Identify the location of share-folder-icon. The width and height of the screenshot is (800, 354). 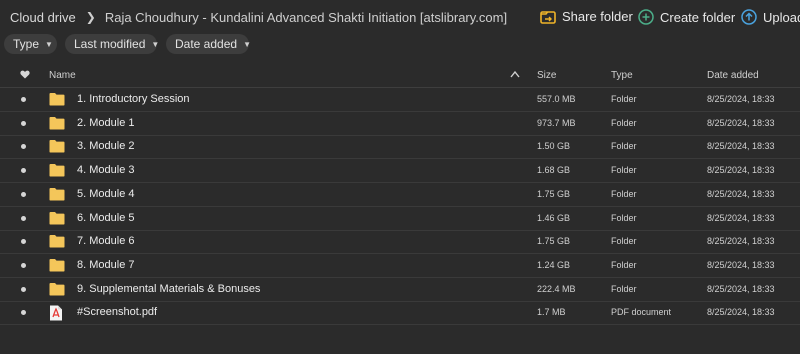
(548, 17).